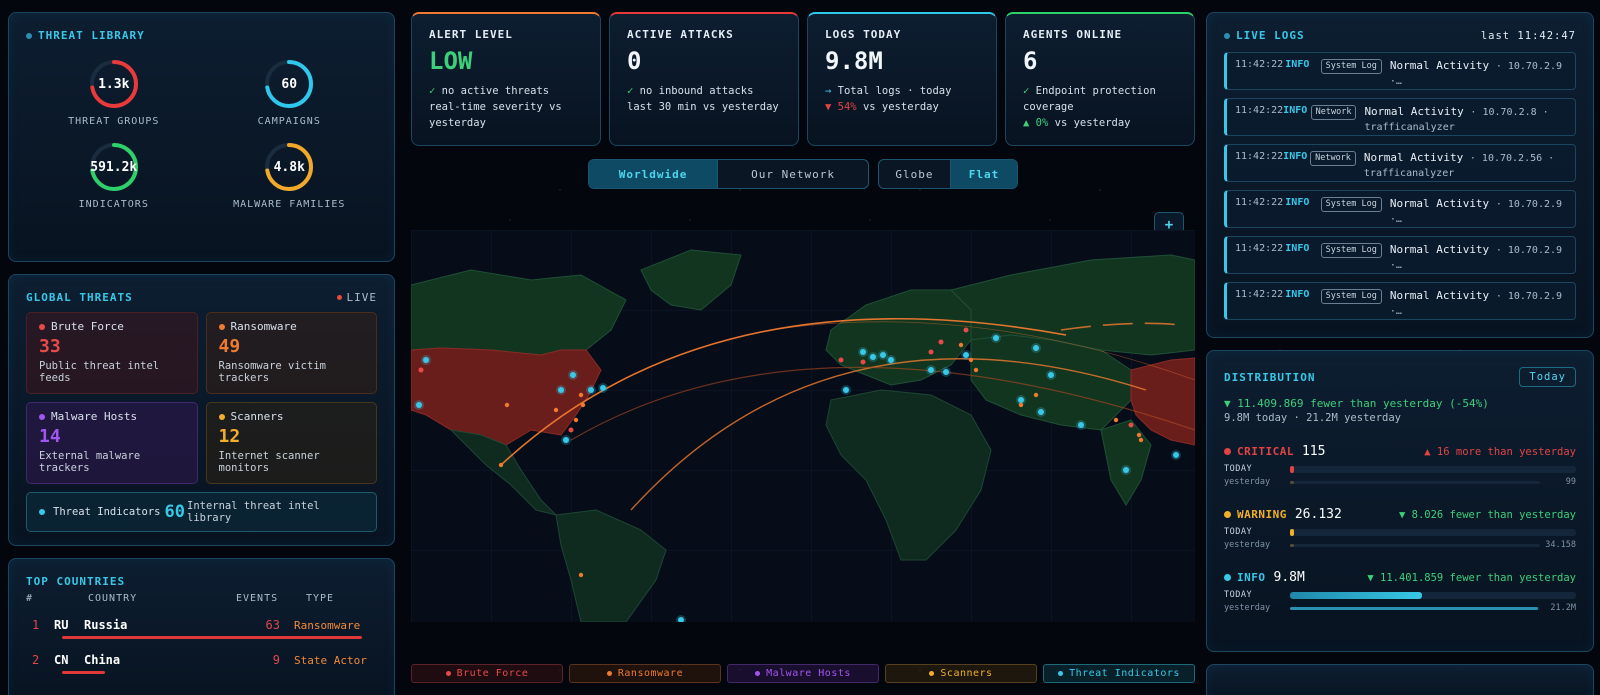  Describe the element at coordinates (758, 673) in the screenshot. I see `malware-hosts-dot-icon` at that location.